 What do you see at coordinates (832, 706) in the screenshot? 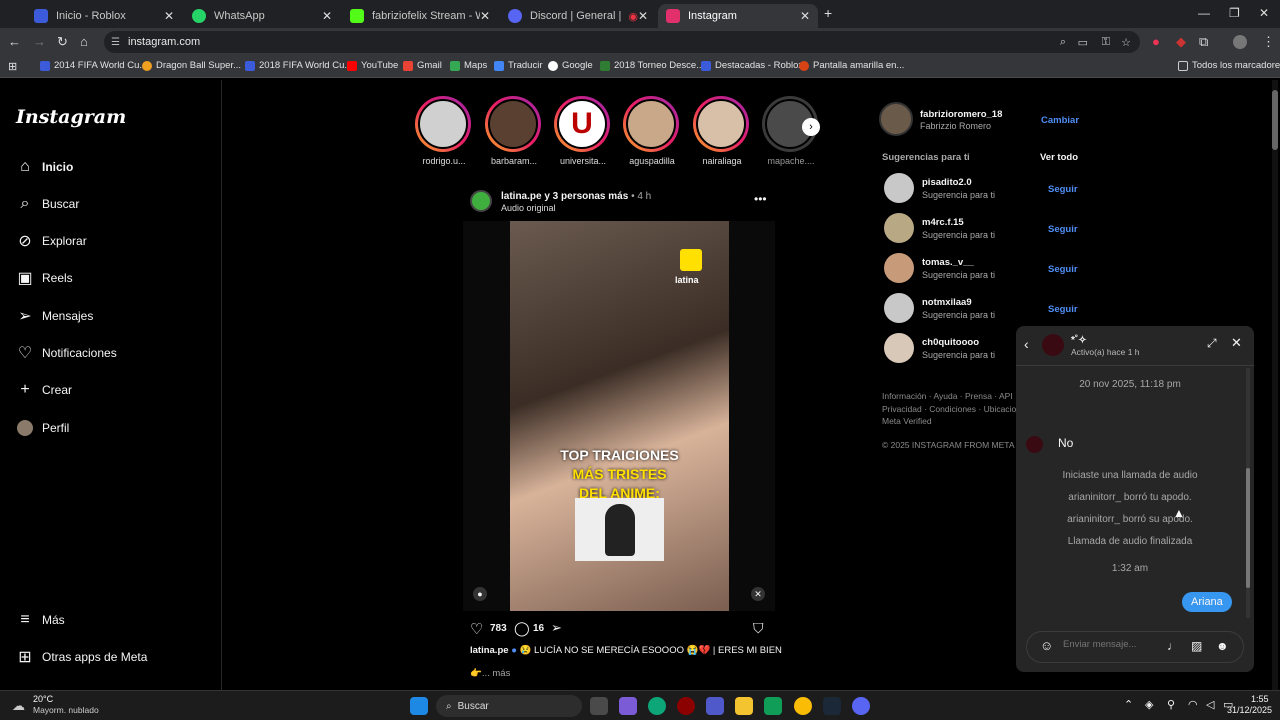
I see `steam-icon` at bounding box center [832, 706].